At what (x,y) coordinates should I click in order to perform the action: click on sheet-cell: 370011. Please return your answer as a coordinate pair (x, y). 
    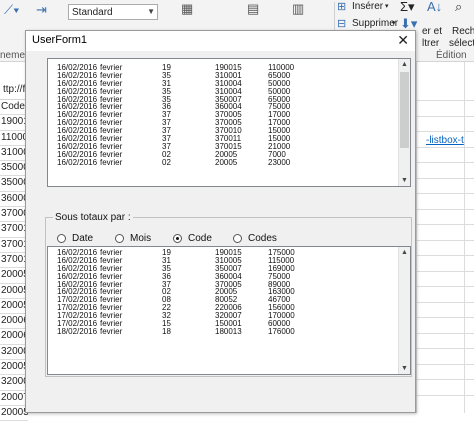
    Looking at the image, I should click on (14, 245).